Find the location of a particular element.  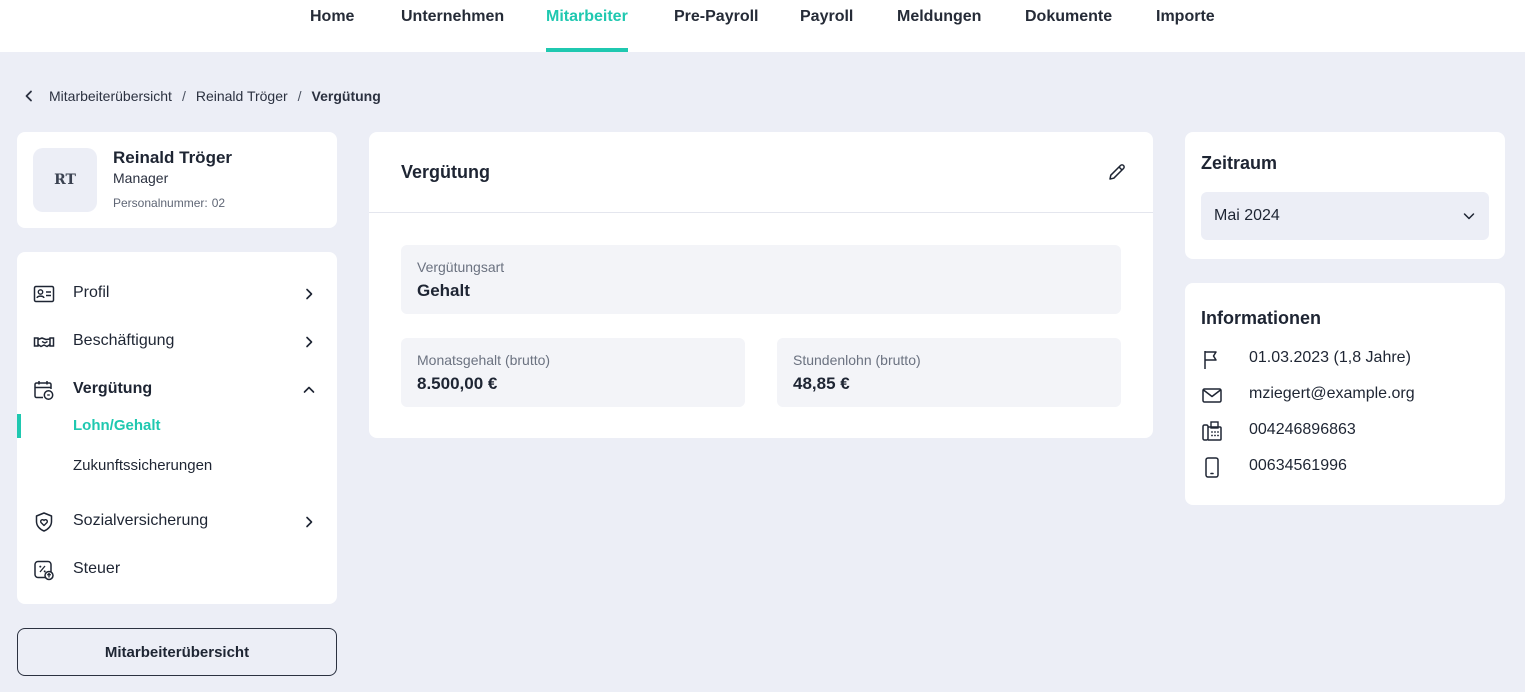

card-title: Vergütung is located at coordinates (445, 172).